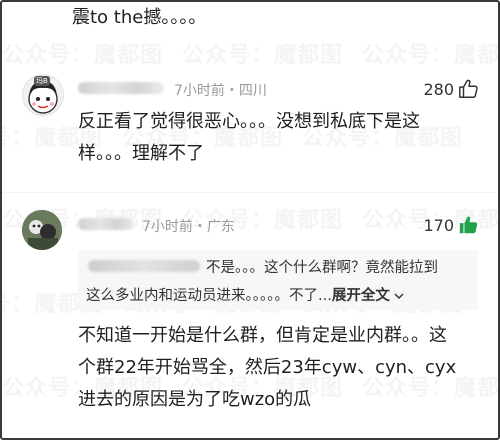  Describe the element at coordinates (144, 266) in the screenshot. I see `reply-username-redacted` at that location.